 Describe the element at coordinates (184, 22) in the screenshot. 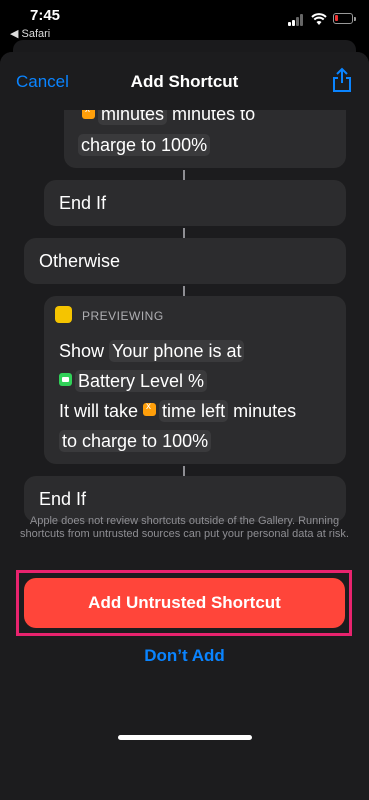

I see `status-bar: 7:45 ◀ Safari` at that location.